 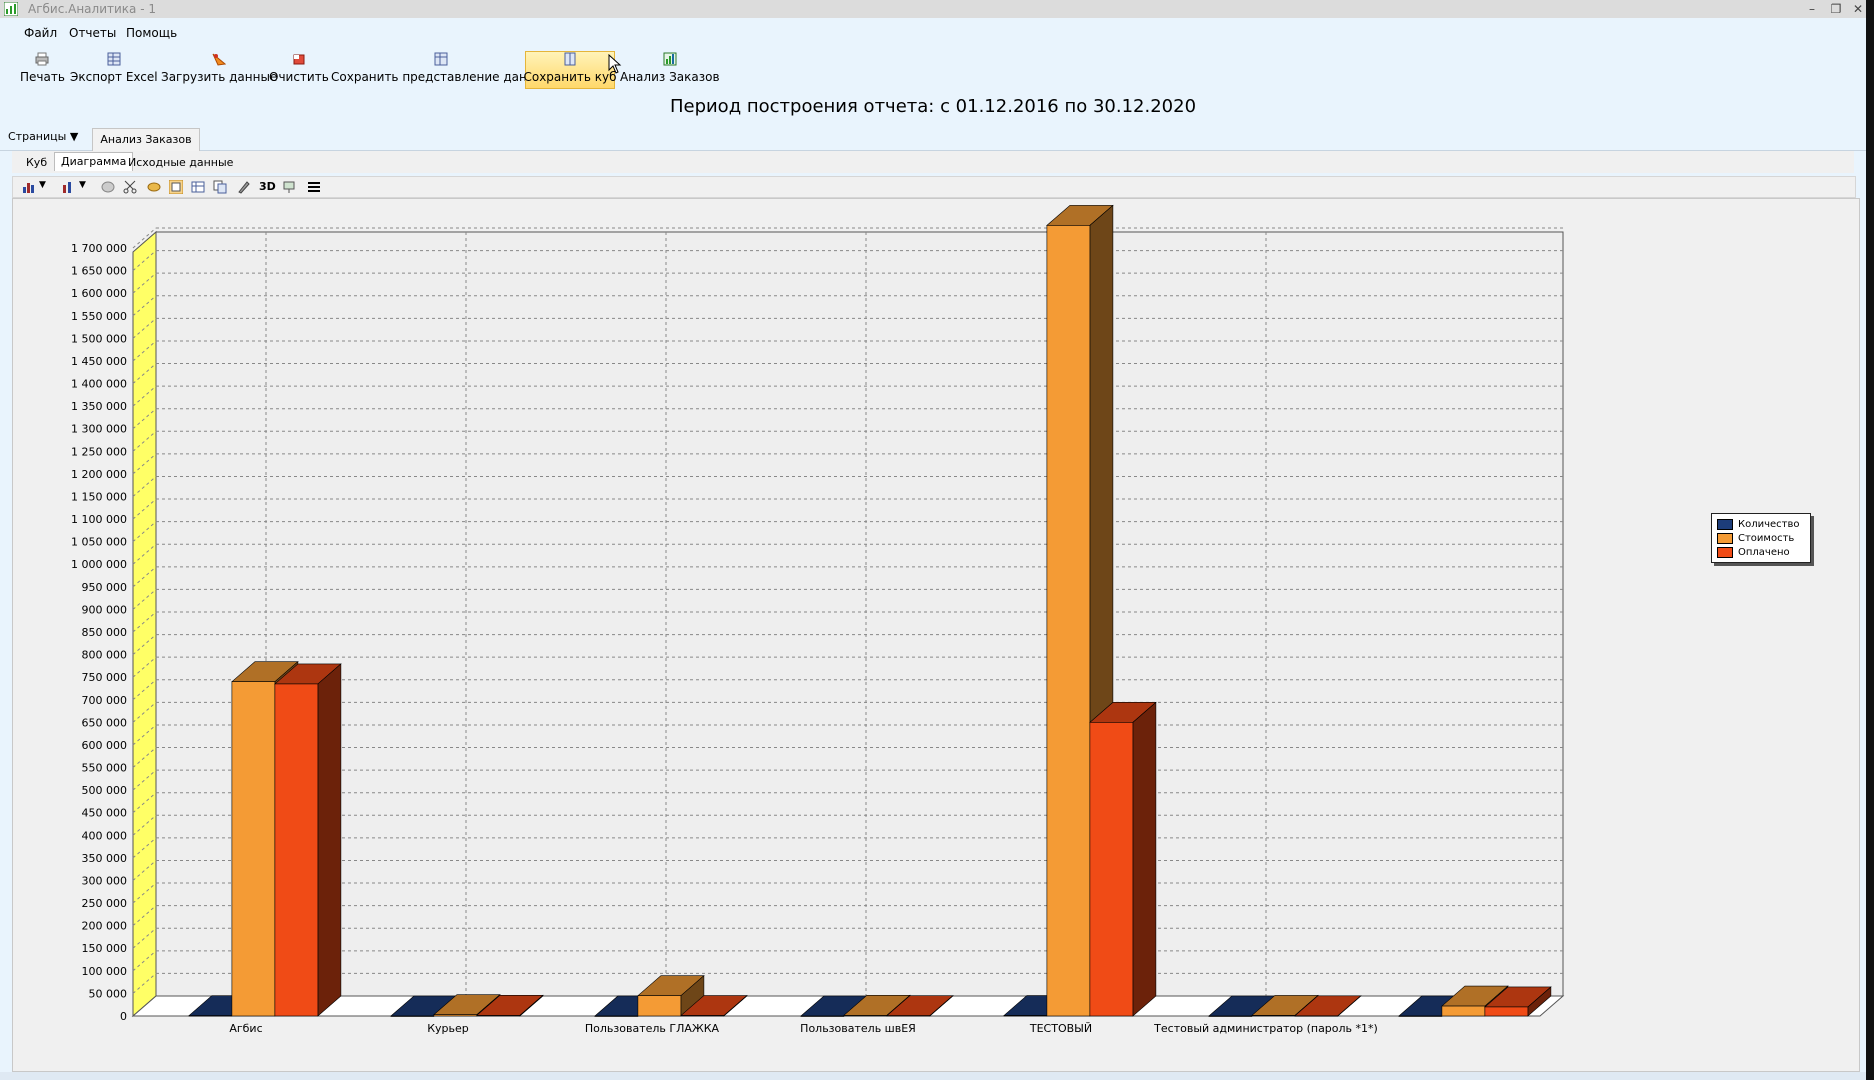 I want to click on order-analysis-button: Анализ Заказов, so click(x=670, y=70).